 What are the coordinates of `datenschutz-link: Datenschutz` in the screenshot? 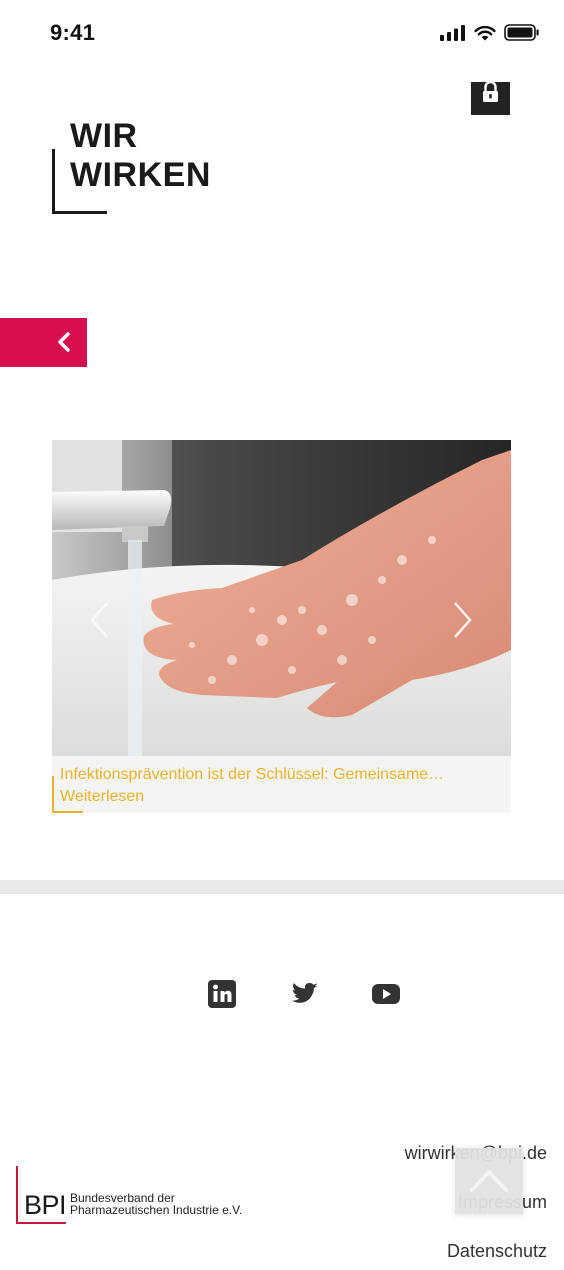 It's located at (497, 1251).